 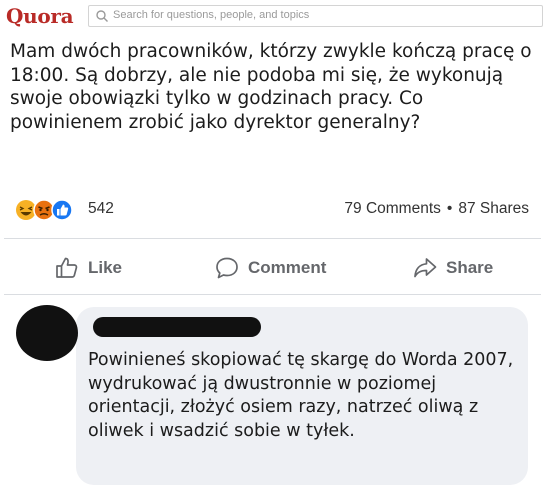 I want to click on comment-button: Comment, so click(x=270, y=268).